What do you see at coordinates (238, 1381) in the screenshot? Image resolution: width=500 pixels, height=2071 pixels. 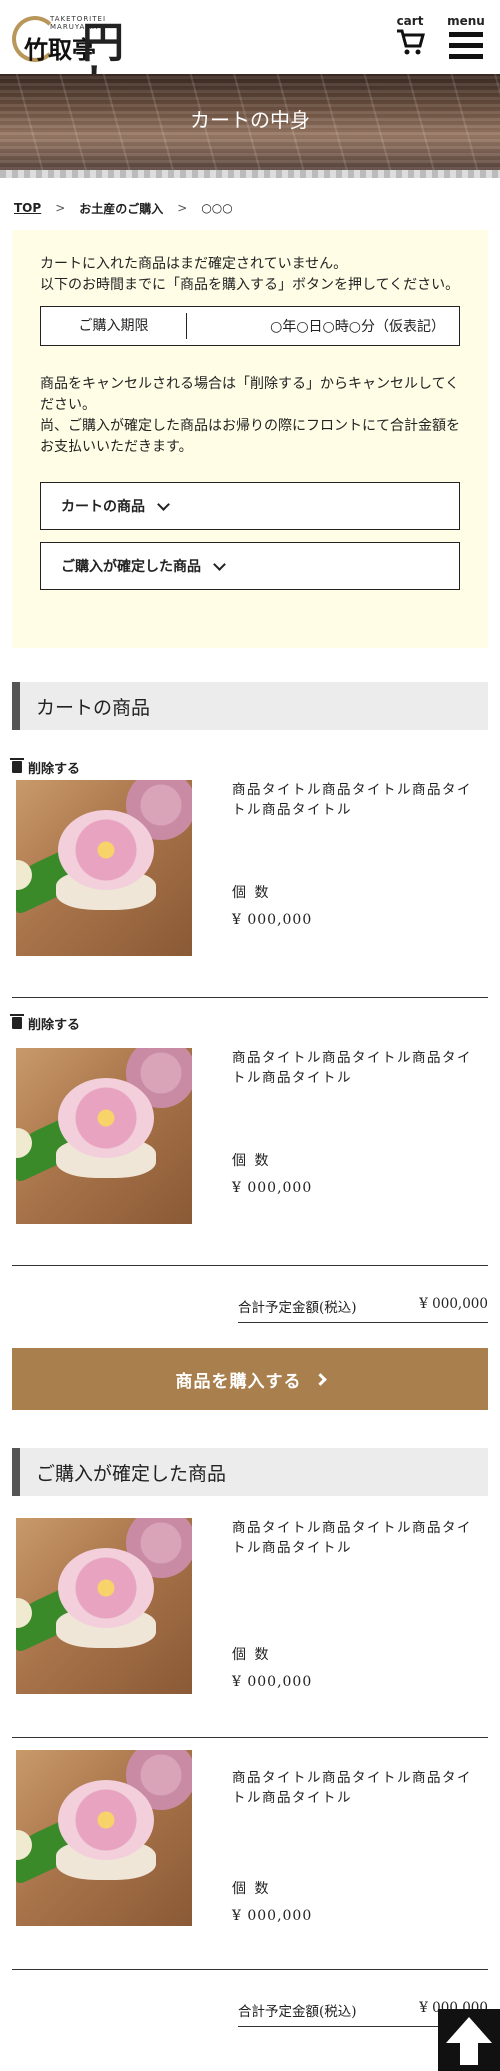 I see `purchase-label: 商品を購入する` at bounding box center [238, 1381].